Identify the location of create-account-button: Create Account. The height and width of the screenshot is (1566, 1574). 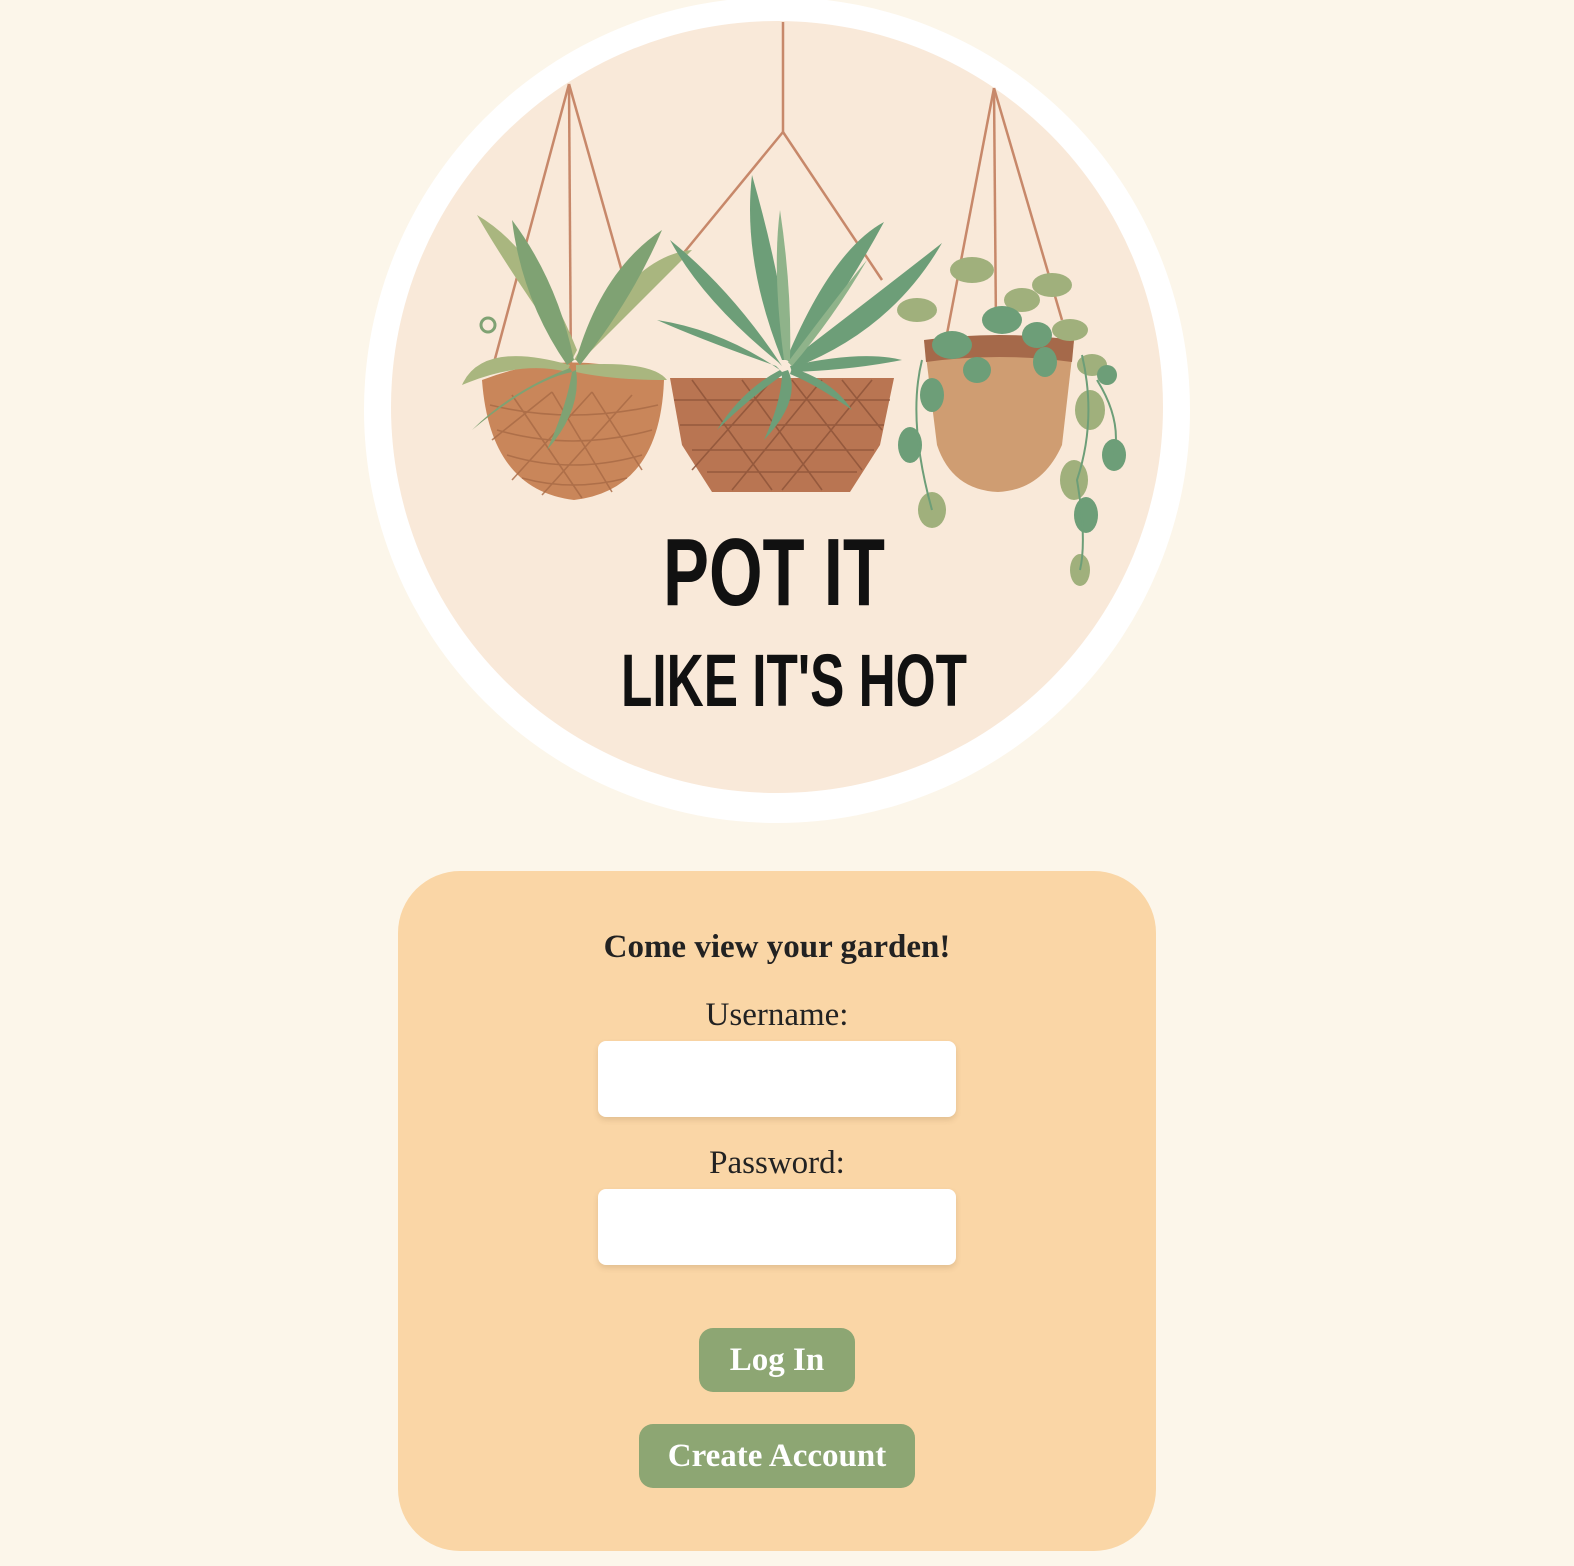
(777, 1456).